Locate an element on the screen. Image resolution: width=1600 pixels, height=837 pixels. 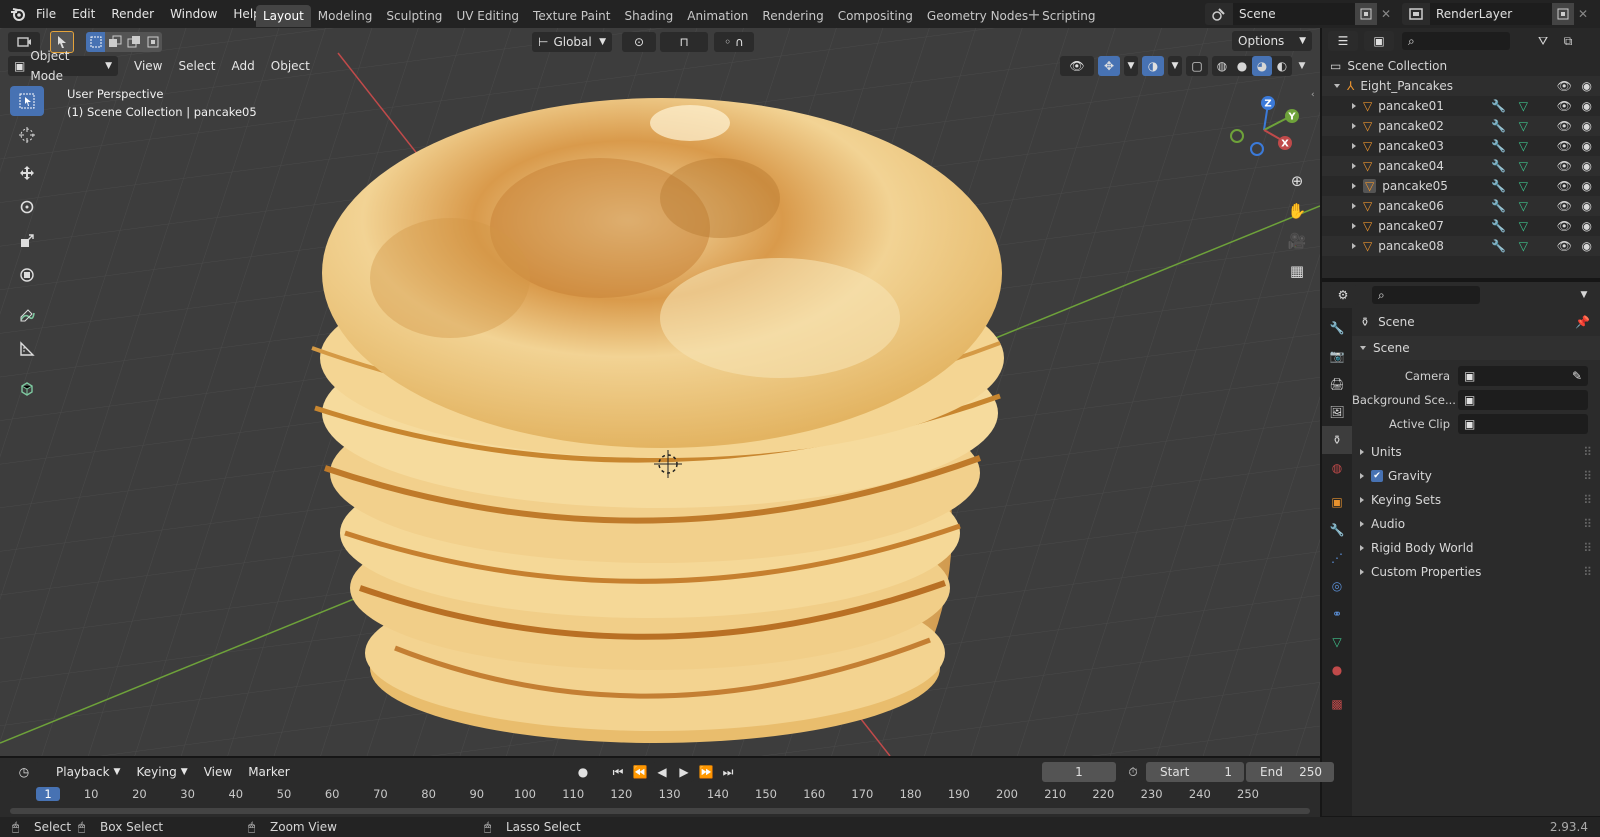
add-workspace-icon: + is located at coordinates (1034, 14).